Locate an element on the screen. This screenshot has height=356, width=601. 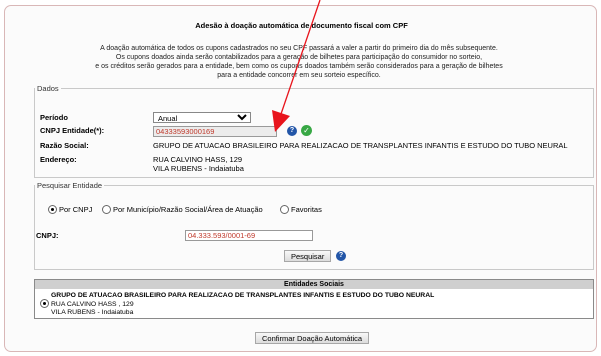
annotation-arrow is located at coordinates (296, 66).